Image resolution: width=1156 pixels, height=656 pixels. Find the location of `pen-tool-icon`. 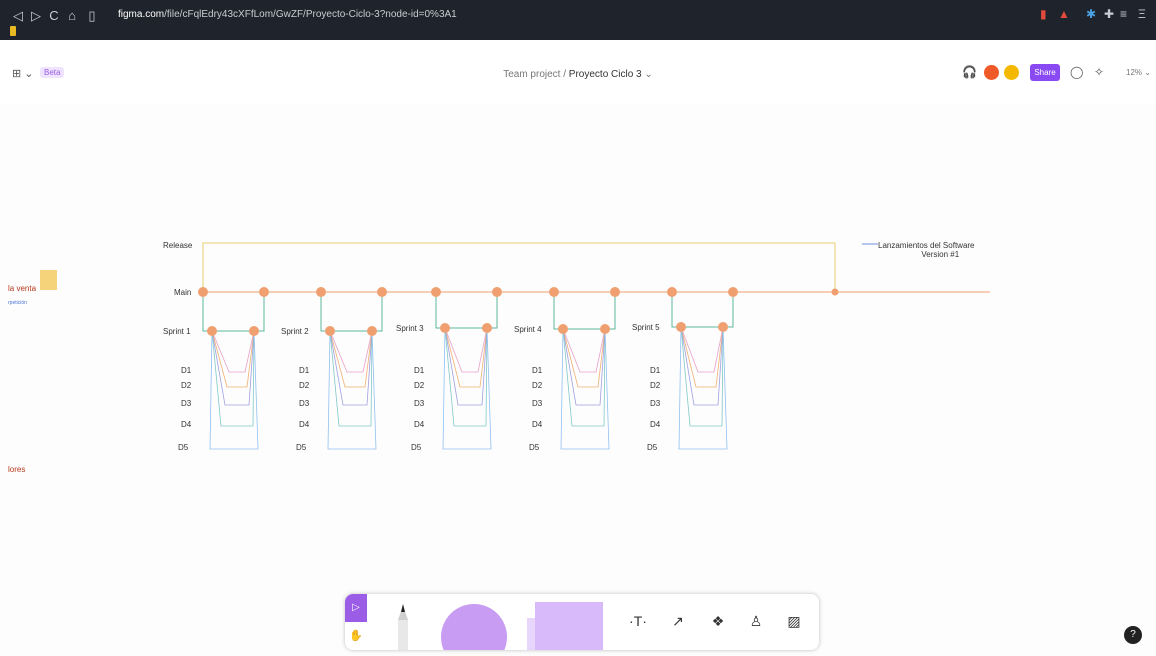

pen-tool-icon is located at coordinates (403, 627).